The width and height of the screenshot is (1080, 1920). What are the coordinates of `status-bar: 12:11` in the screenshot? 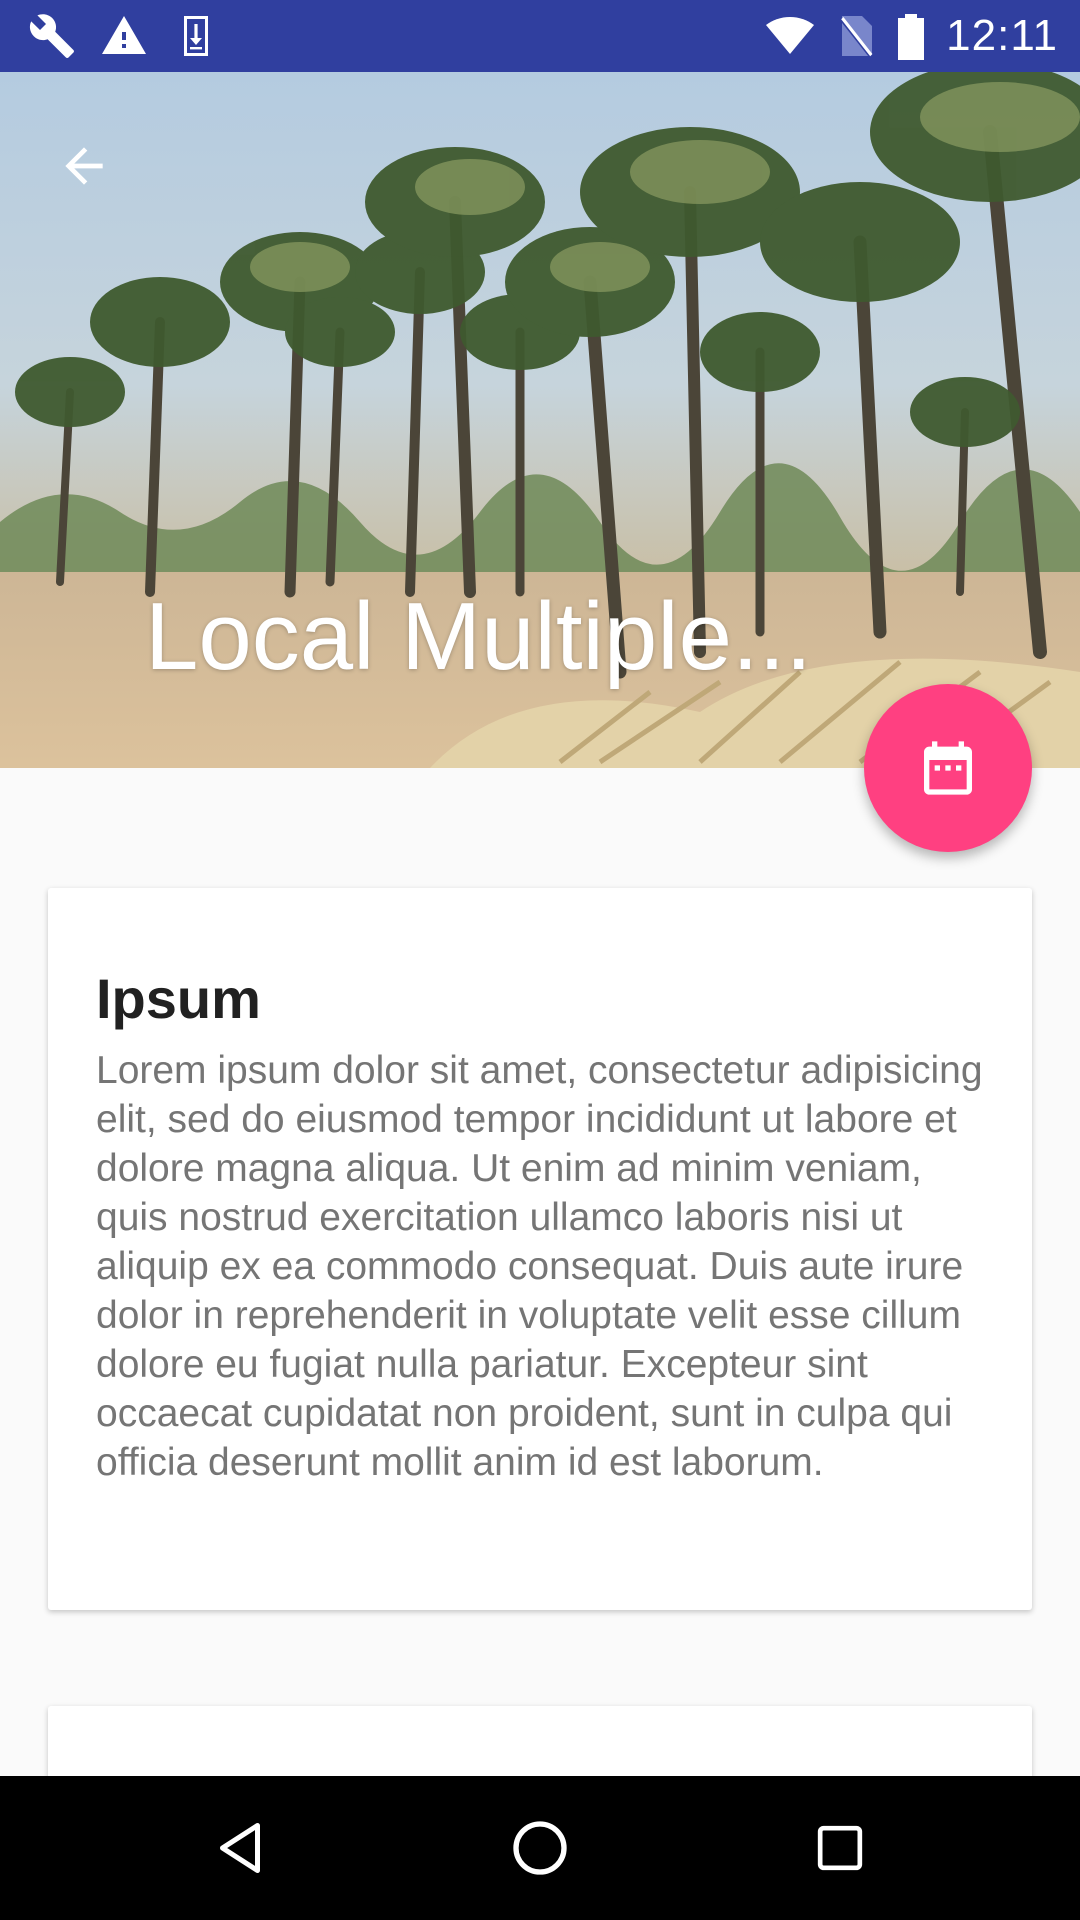 It's located at (540, 36).